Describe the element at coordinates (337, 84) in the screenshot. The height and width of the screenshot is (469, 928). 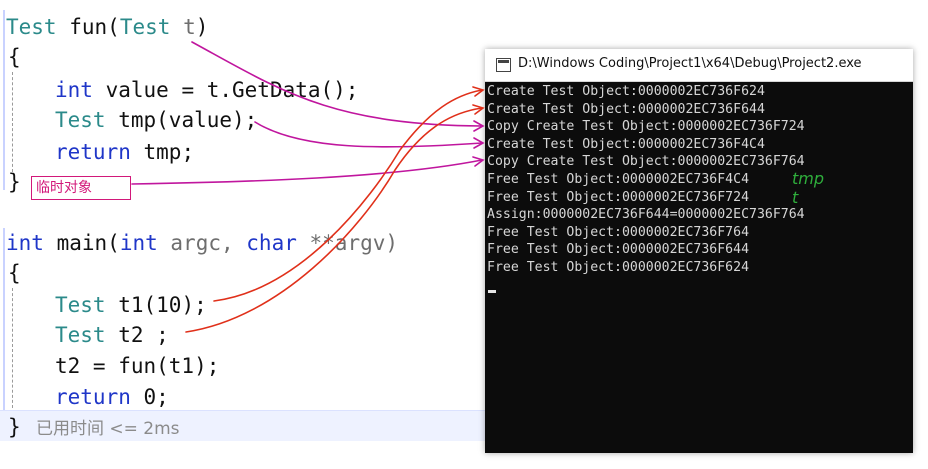
I see `arrow-param-to-copy` at that location.